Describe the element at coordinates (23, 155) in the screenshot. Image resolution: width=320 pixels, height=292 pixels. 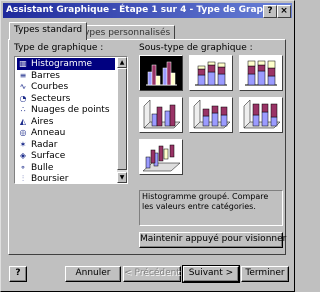
I see `surface-chart-icon: ◈` at that location.